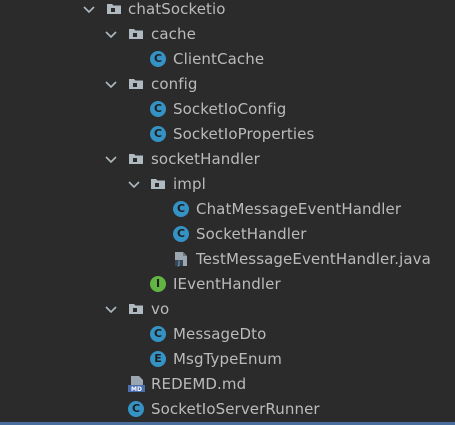 This screenshot has width=455, height=425. Describe the element at coordinates (220, 334) in the screenshot. I see `tree-node-label: MessageDto` at that location.